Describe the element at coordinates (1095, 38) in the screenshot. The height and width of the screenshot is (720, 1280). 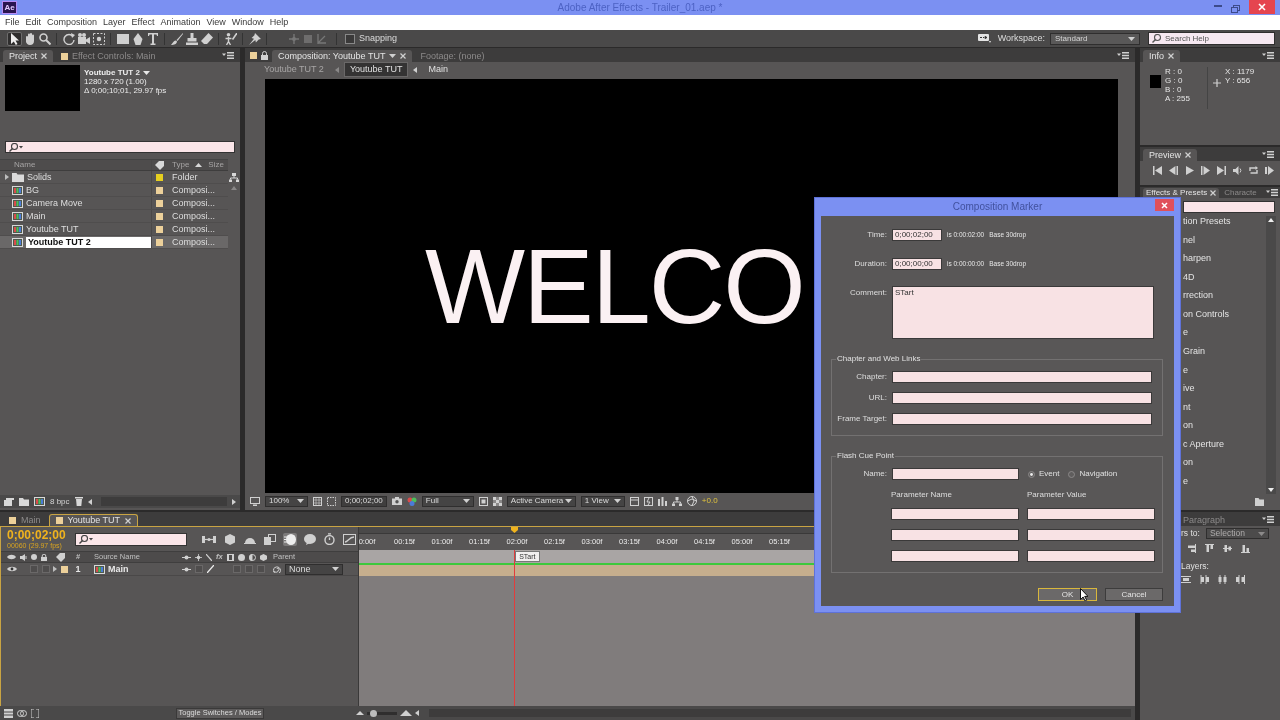
I see `workspace-dropdown: Standard` at that location.